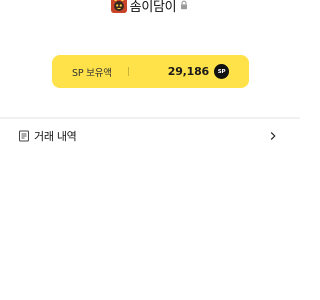 The height and width of the screenshot is (300, 320). What do you see at coordinates (55, 136) in the screenshot?
I see `transaction-history-label: 거래 내역` at bounding box center [55, 136].